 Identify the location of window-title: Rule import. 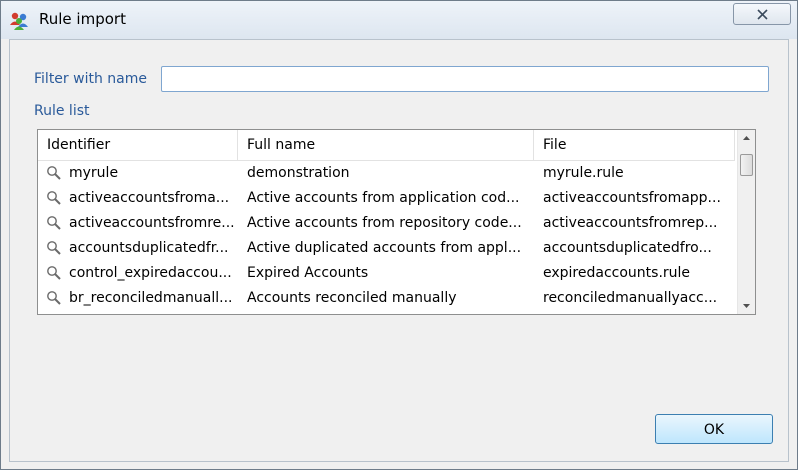
(82, 19).